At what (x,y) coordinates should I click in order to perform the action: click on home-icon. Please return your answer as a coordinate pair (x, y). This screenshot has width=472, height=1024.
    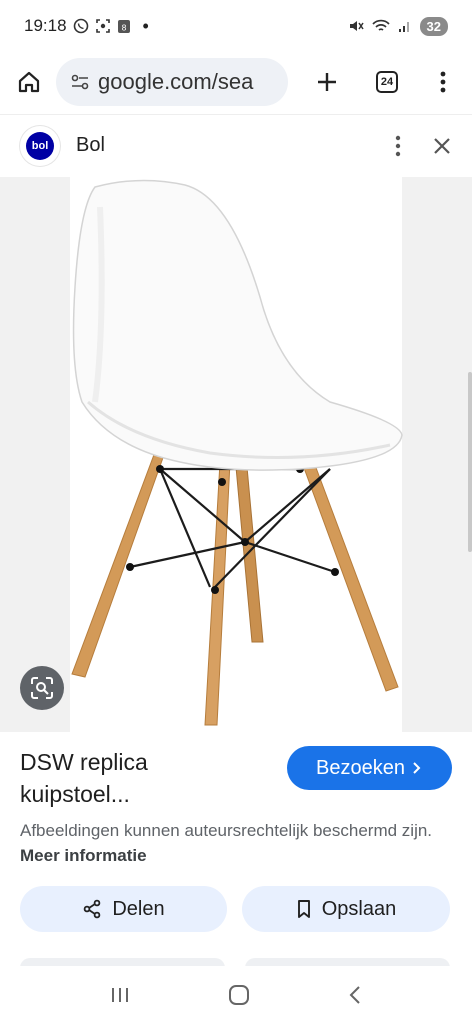
    Looking at the image, I should click on (29, 82).